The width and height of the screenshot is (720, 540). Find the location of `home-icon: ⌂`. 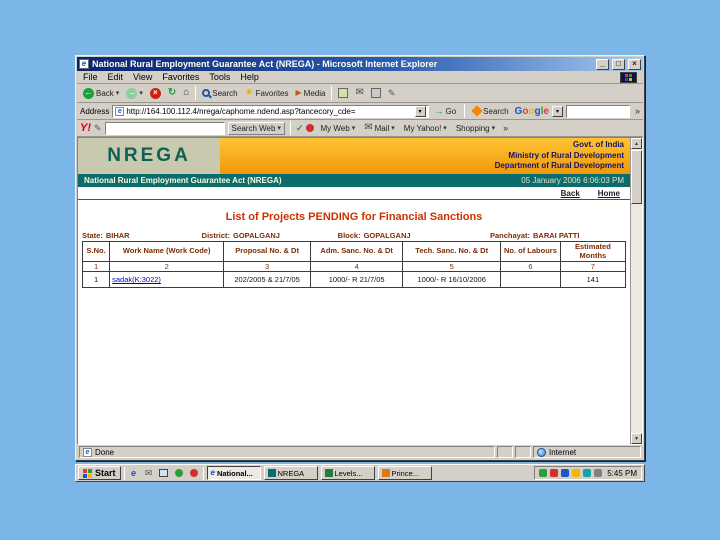

home-icon: ⌂ is located at coordinates (186, 92).